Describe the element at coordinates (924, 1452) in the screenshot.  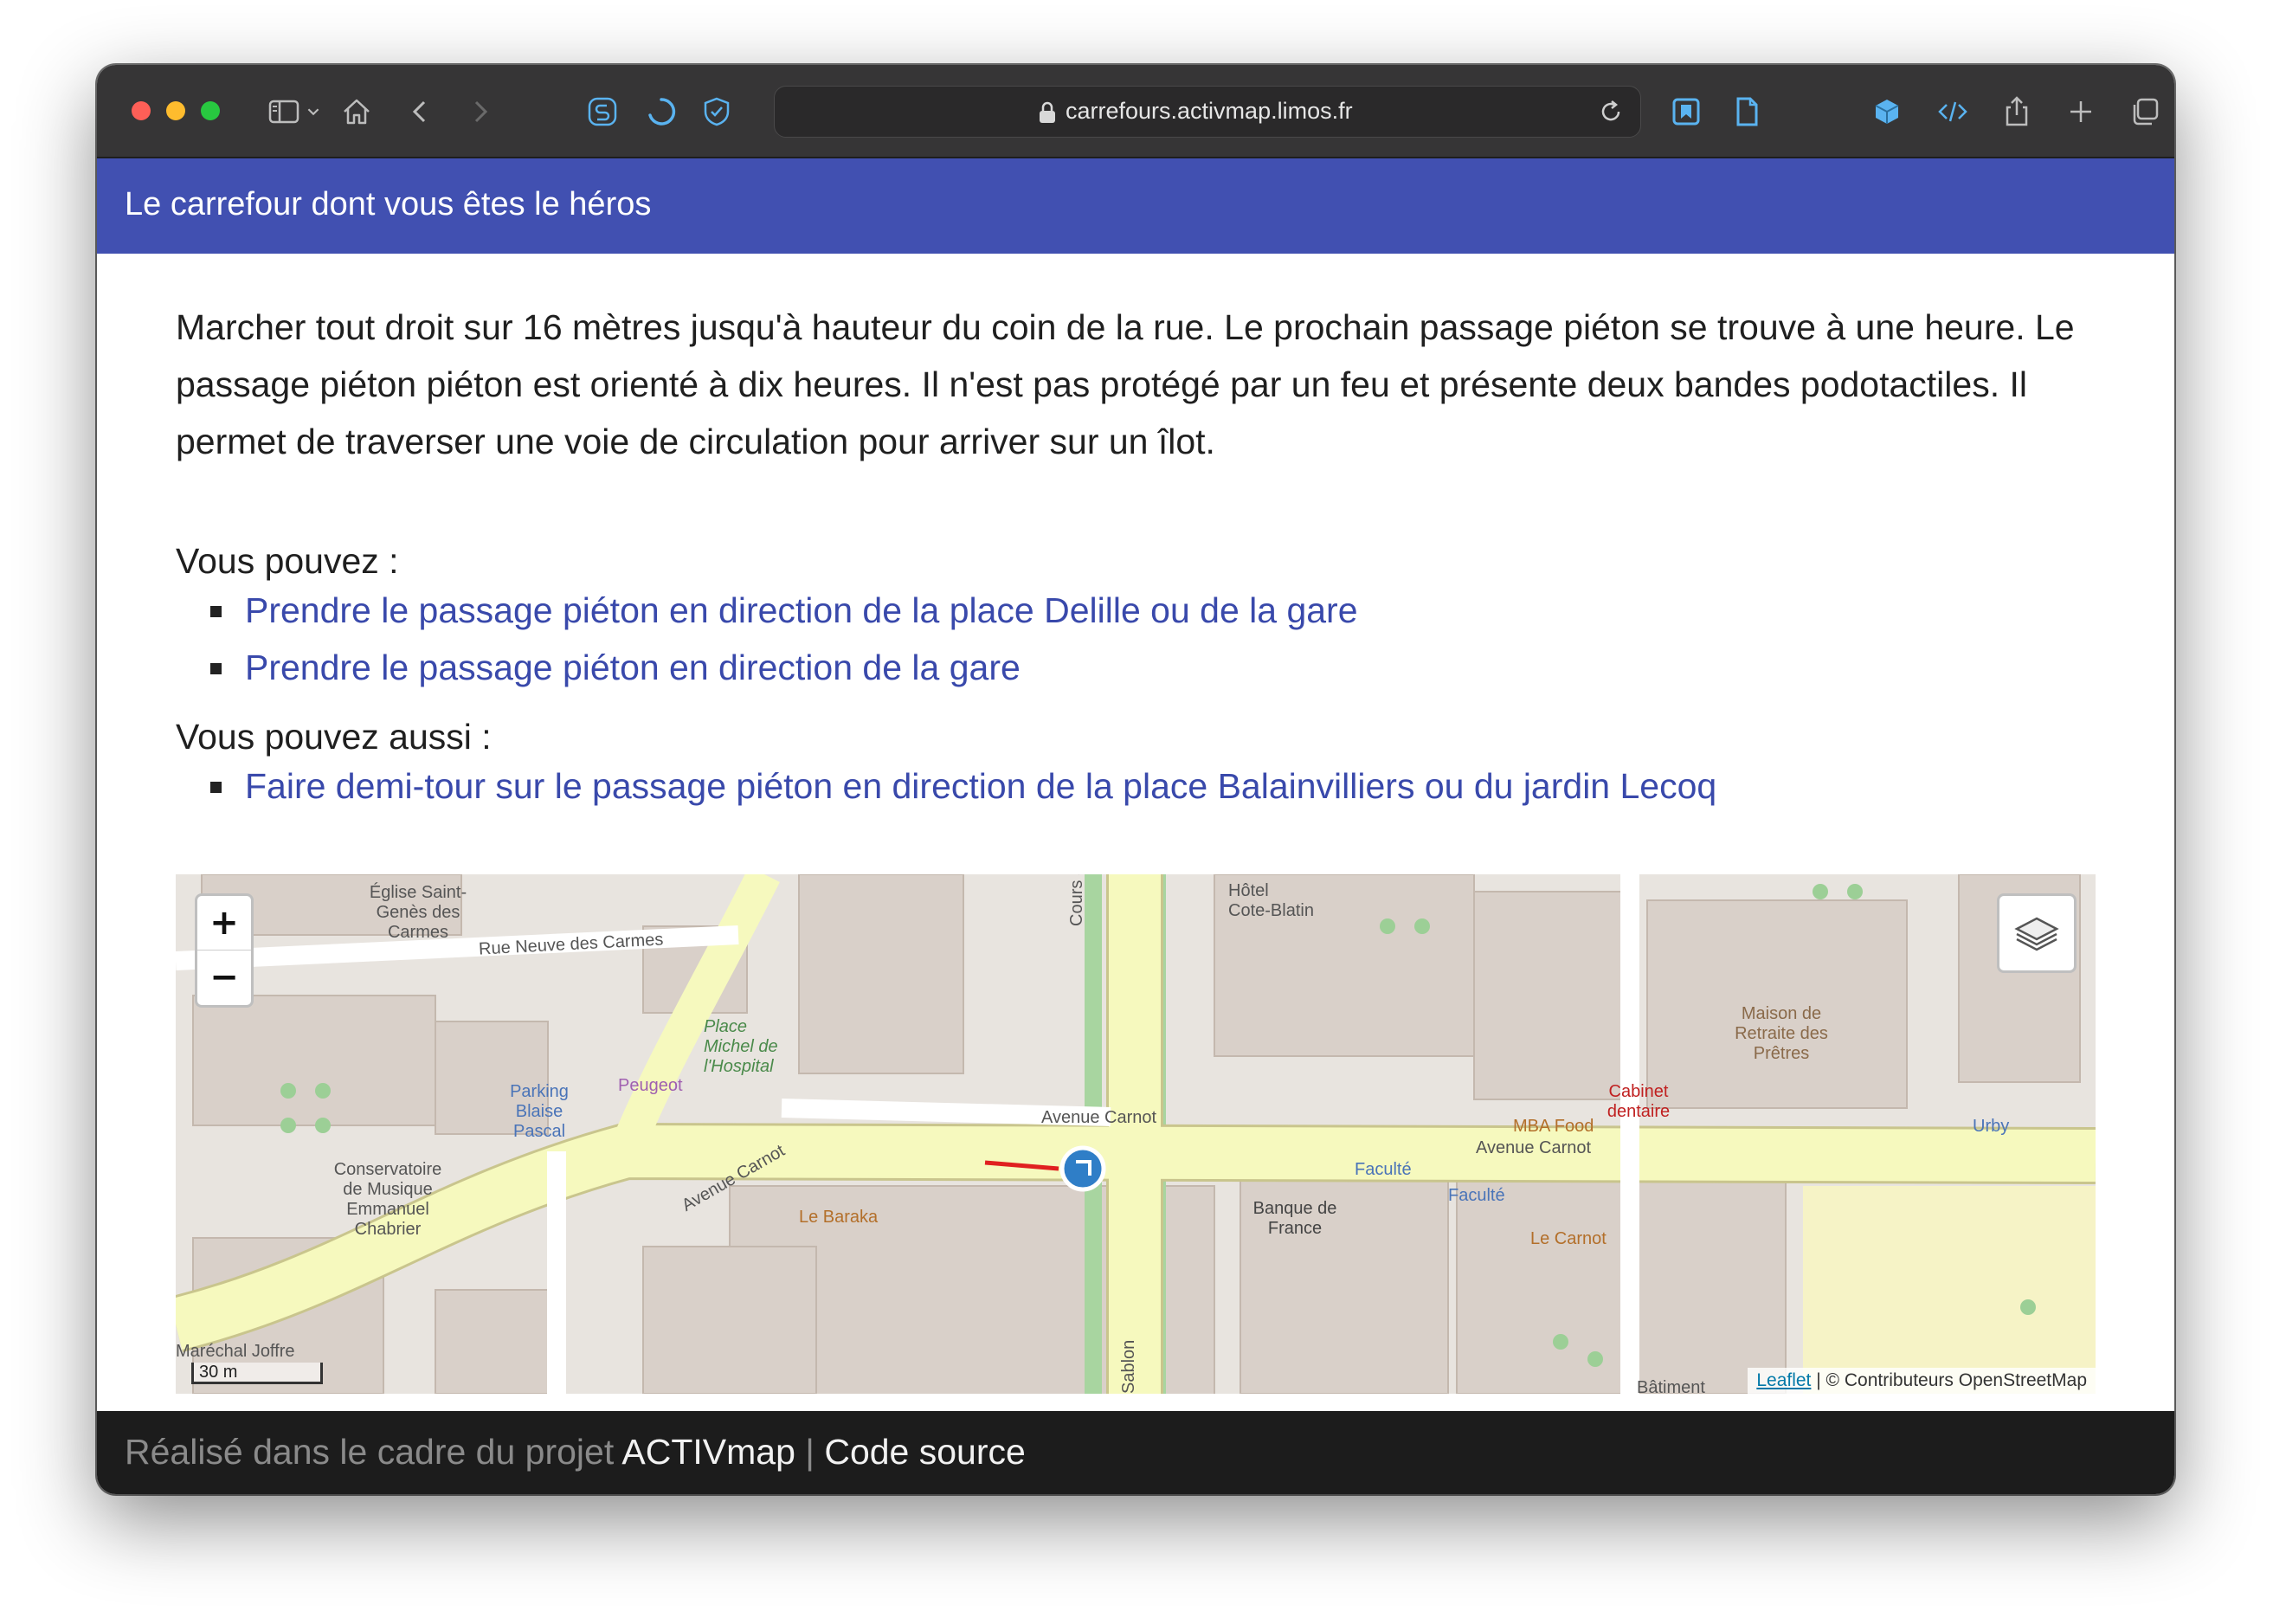
I see `source-code-link: Code source` at that location.